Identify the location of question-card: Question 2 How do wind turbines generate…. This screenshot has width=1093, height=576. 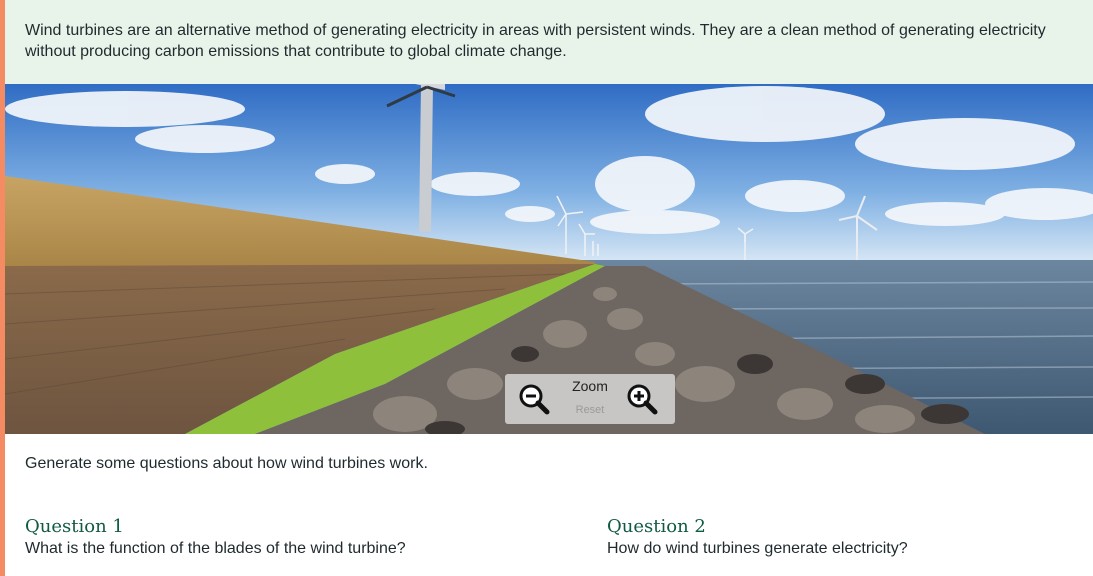
(757, 537).